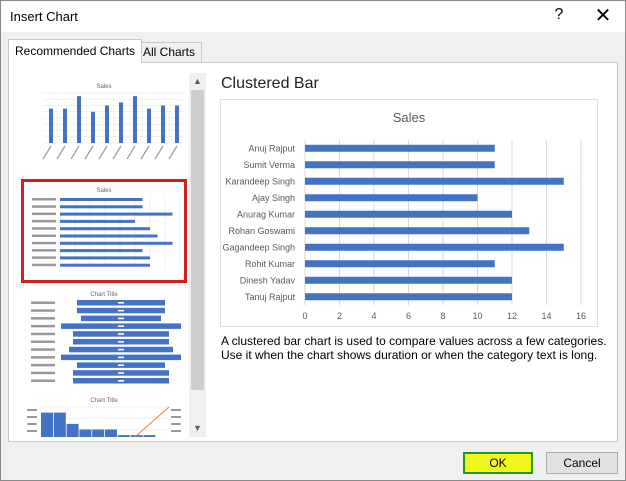 The width and height of the screenshot is (626, 481). I want to click on chart-bars, so click(434, 222).